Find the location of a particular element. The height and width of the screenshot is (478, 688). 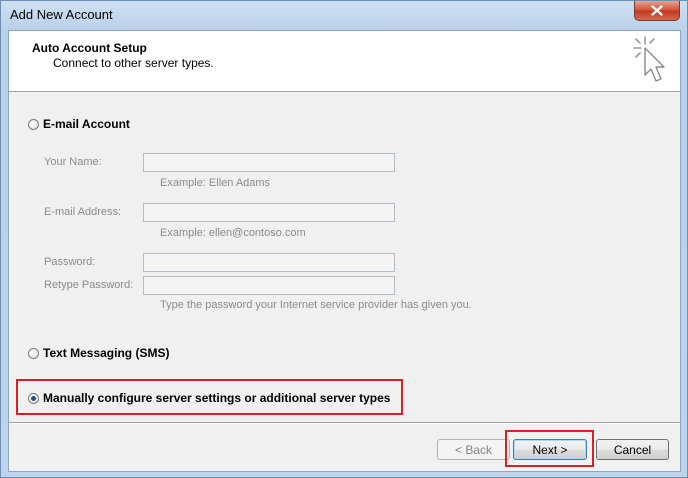

manual-config-highlight is located at coordinates (209, 397).